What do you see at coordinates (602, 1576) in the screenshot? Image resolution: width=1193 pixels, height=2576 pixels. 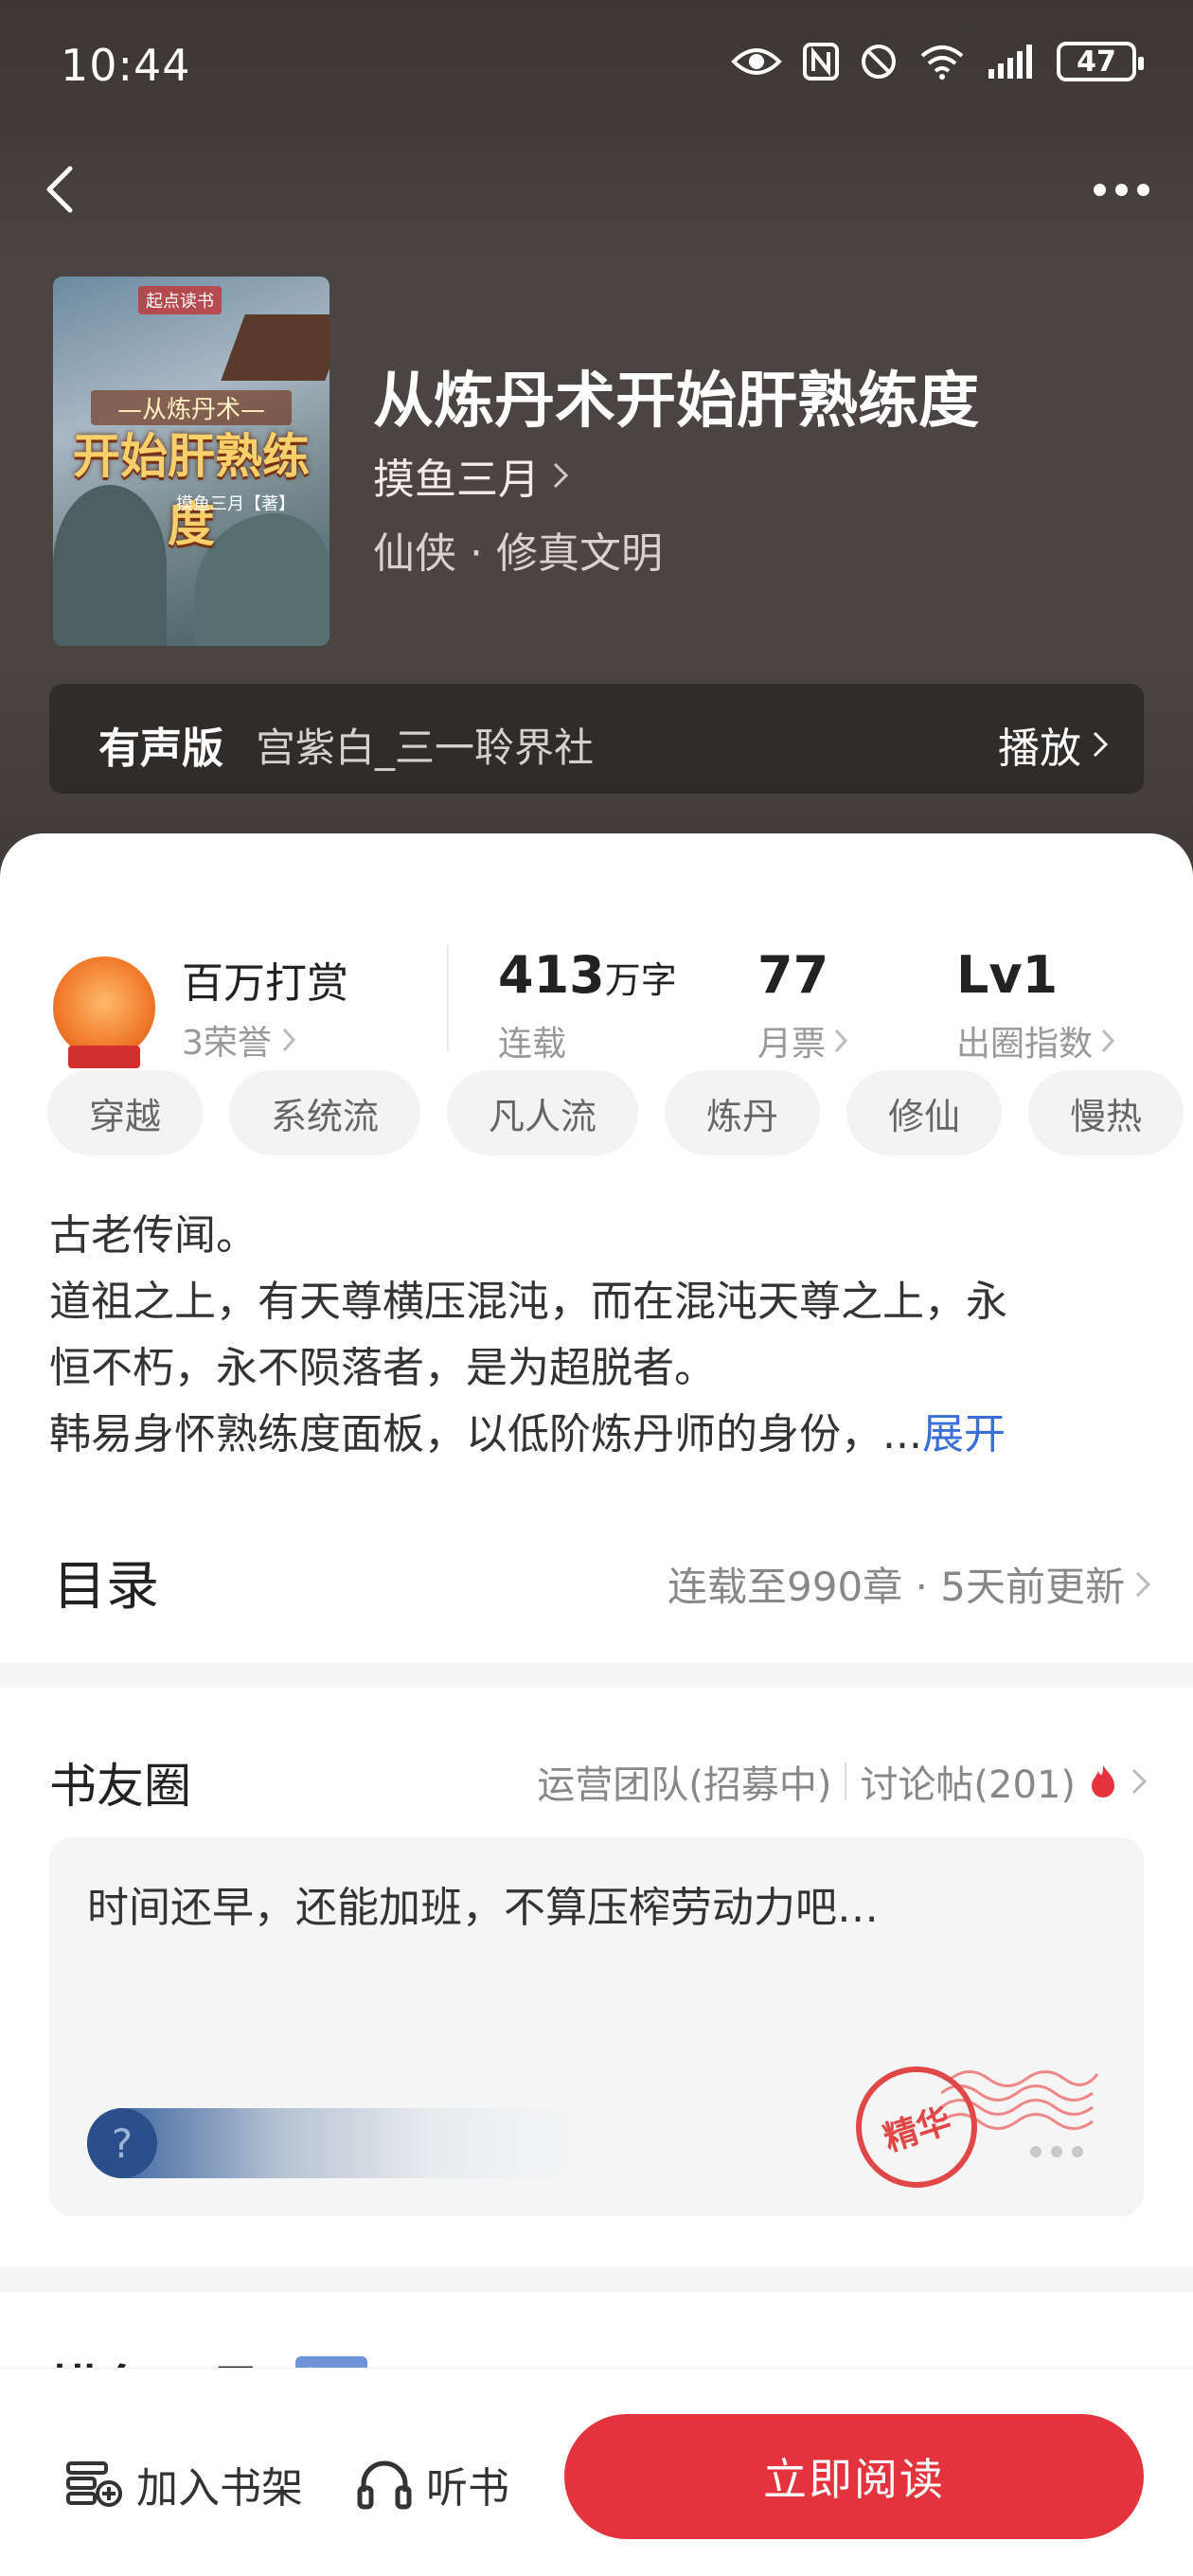 I see `table-of-contents-row: 目录 连载至990章 · 5天前更新` at bounding box center [602, 1576].